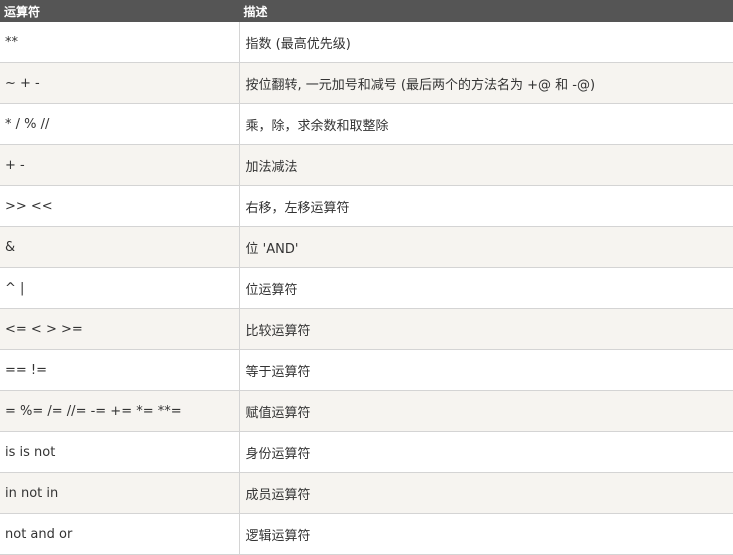 This screenshot has height=555, width=733. What do you see at coordinates (120, 493) in the screenshot?
I see `operator-cell: in not in` at bounding box center [120, 493].